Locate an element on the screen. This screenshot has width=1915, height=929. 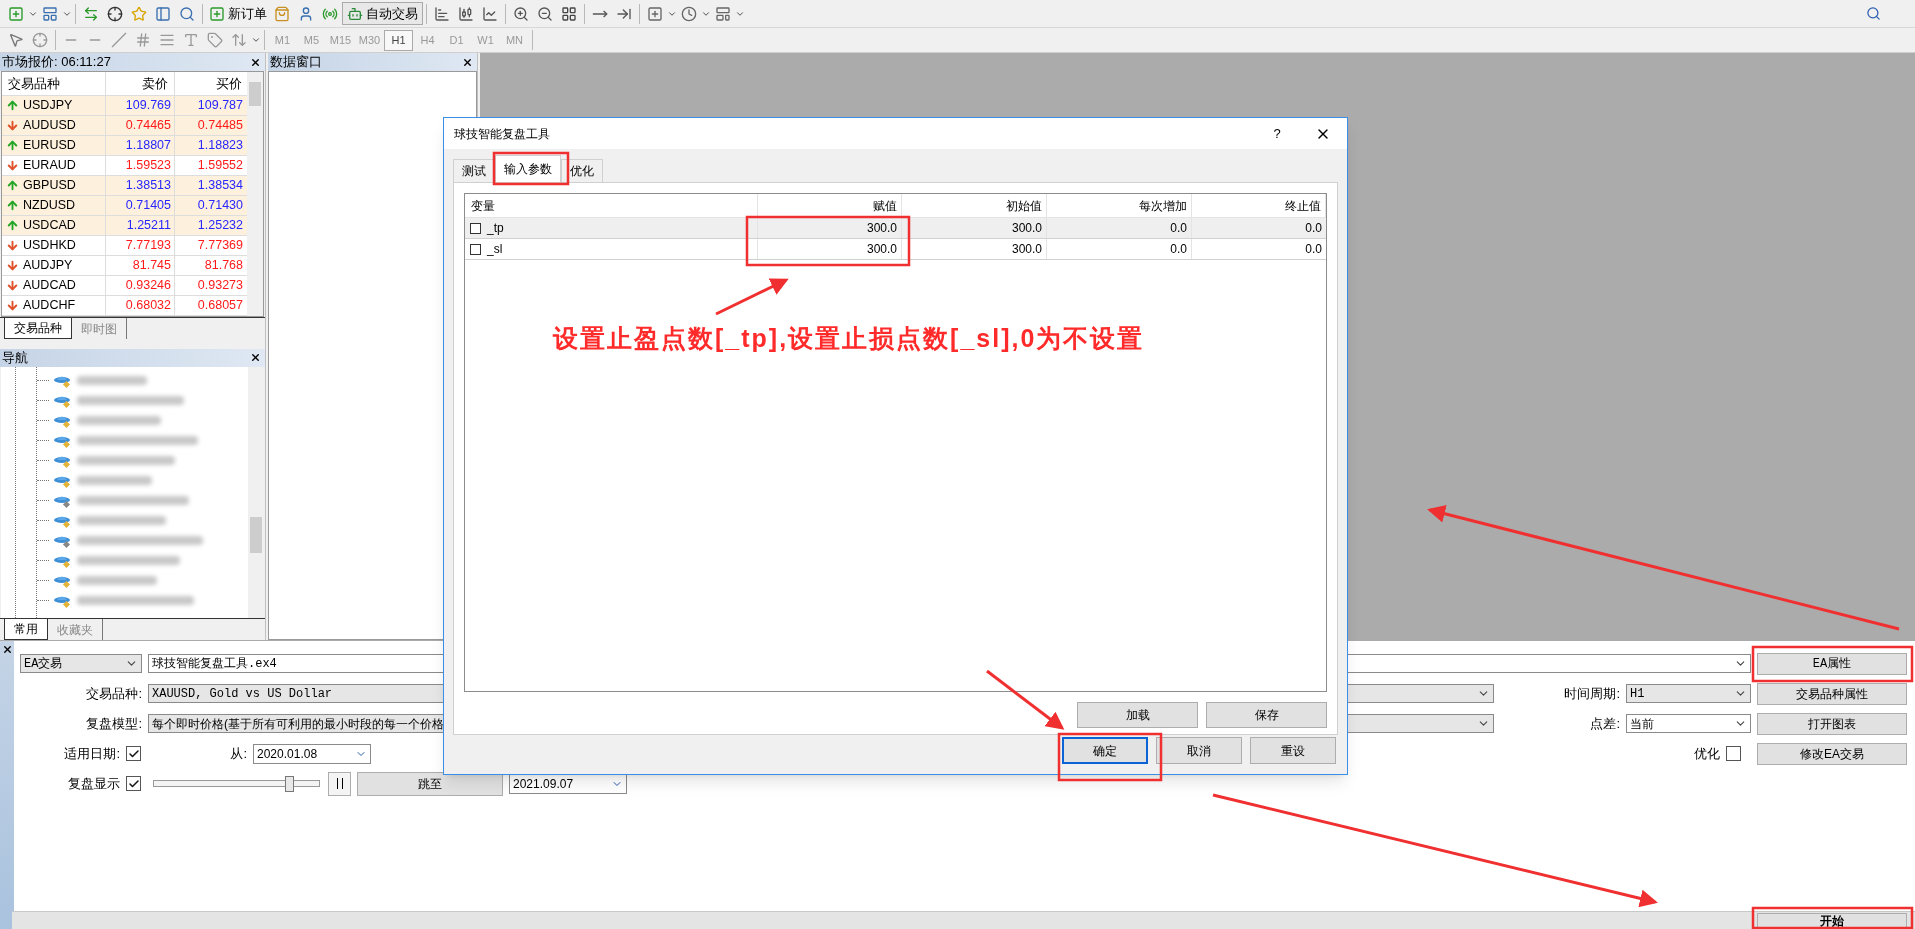
tab: 测试 is located at coordinates (474, 170).